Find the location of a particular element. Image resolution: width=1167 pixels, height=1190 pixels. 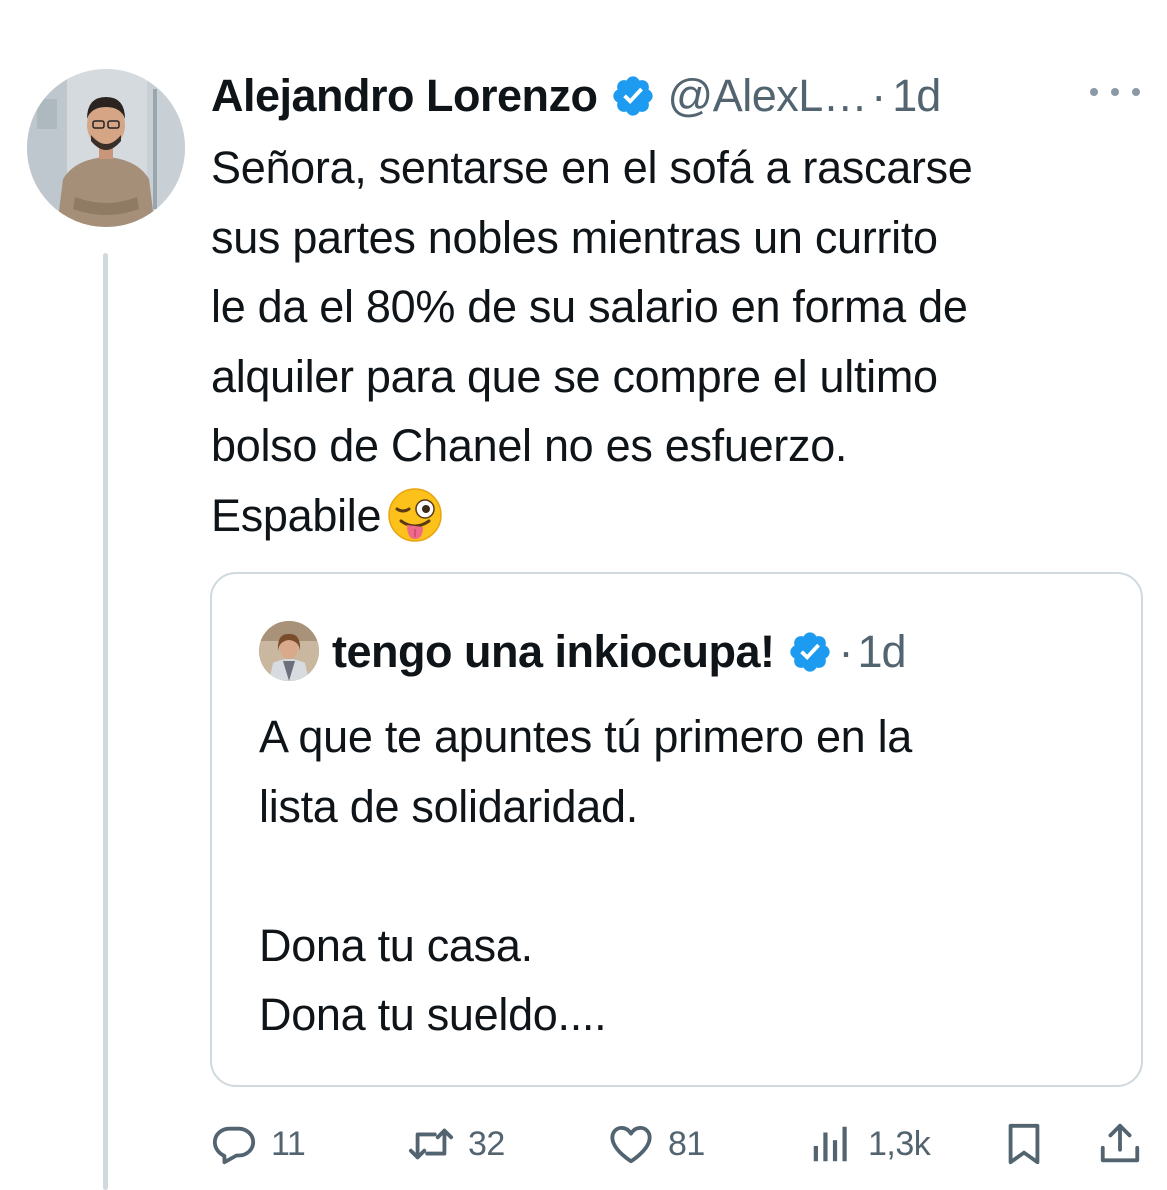

views-count: 1,3k is located at coordinates (899, 1143).